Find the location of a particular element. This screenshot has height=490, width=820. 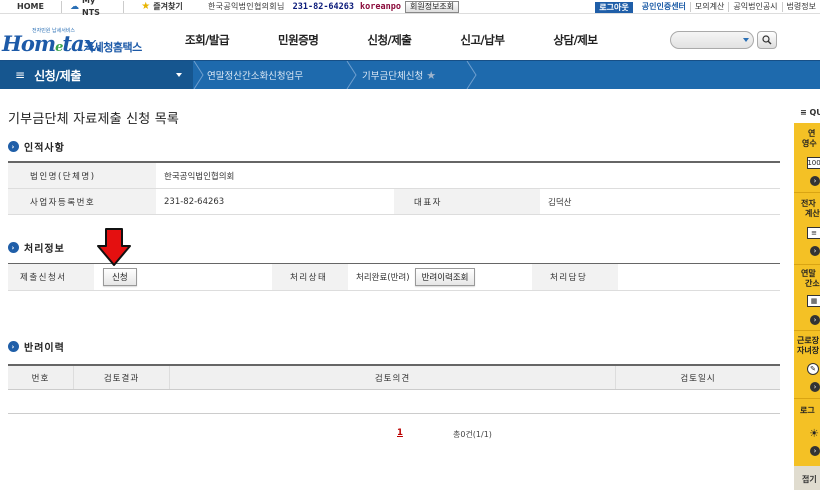

breadcrumb-item-1: 연말정산간소화신청업무 is located at coordinates (255, 75).